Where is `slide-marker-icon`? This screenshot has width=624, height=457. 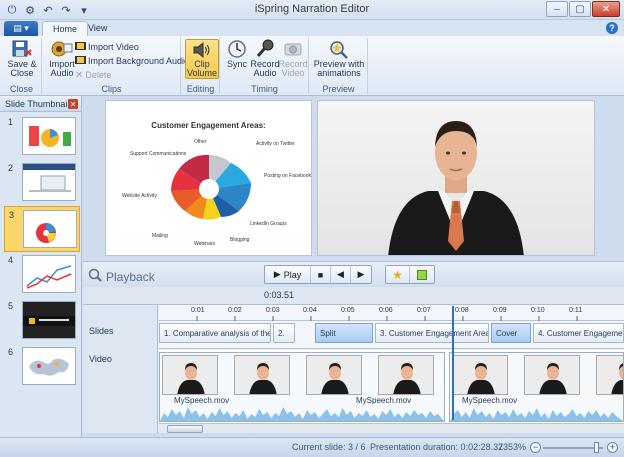 slide-marker-icon is located at coordinates (422, 274).